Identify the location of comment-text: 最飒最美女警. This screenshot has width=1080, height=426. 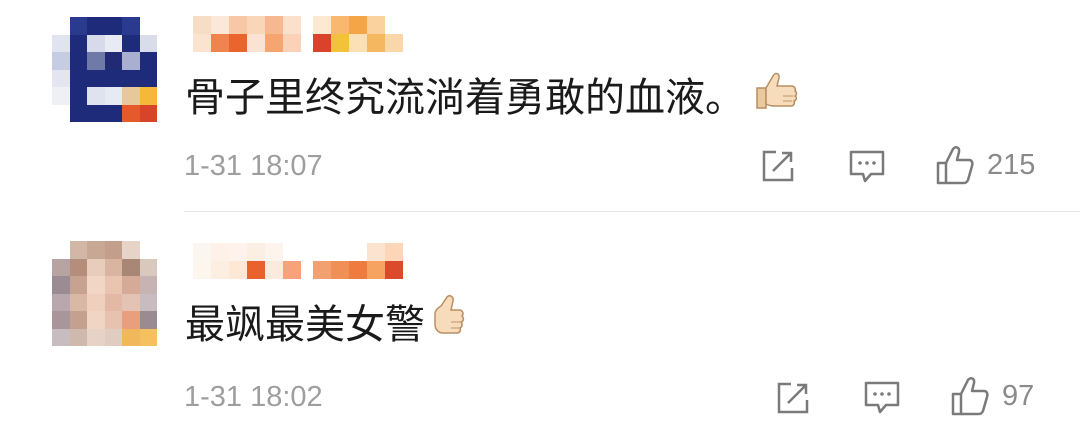
(327, 324).